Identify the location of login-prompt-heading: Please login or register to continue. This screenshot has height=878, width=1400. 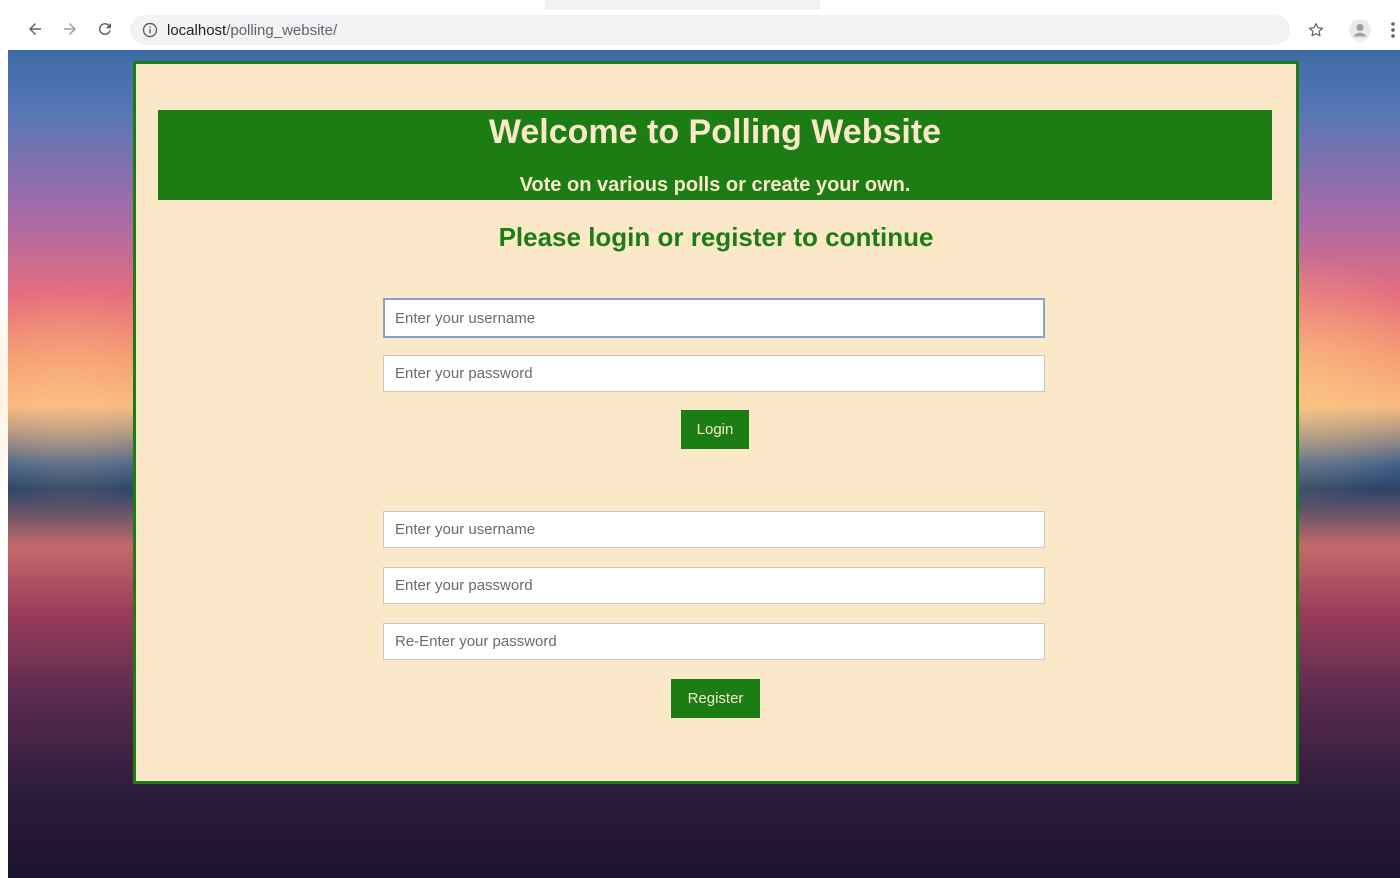
(716, 237).